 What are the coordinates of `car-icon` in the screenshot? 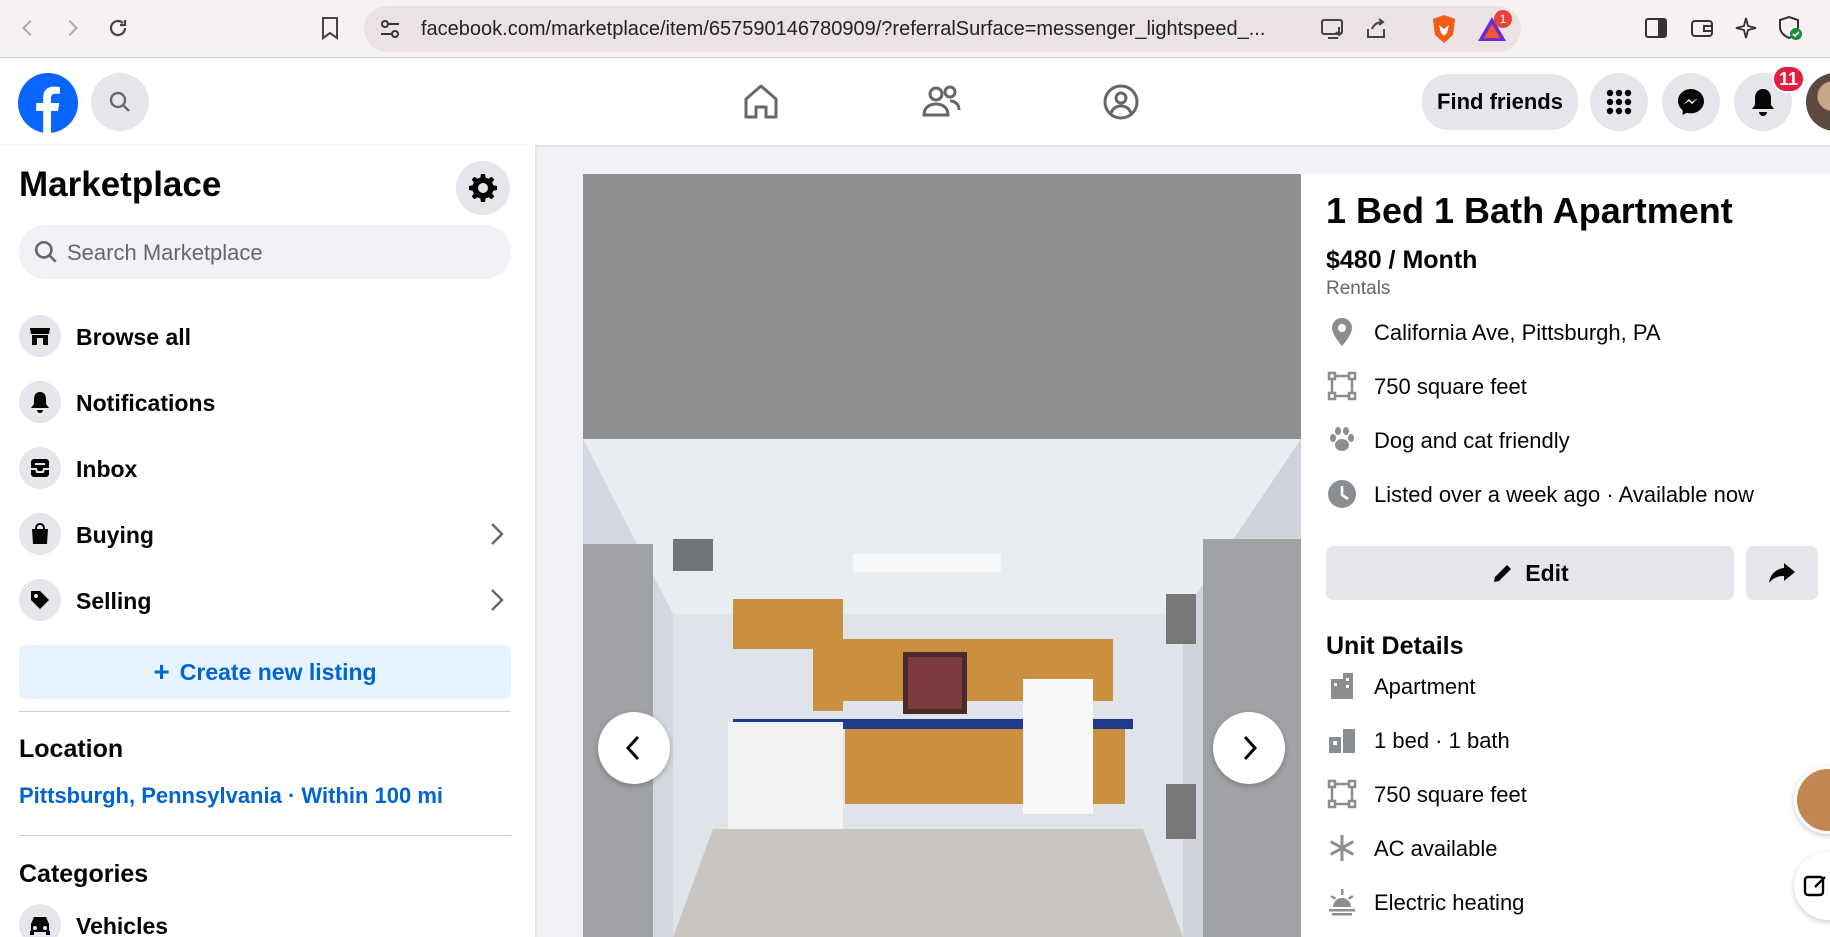 It's located at (40, 920).